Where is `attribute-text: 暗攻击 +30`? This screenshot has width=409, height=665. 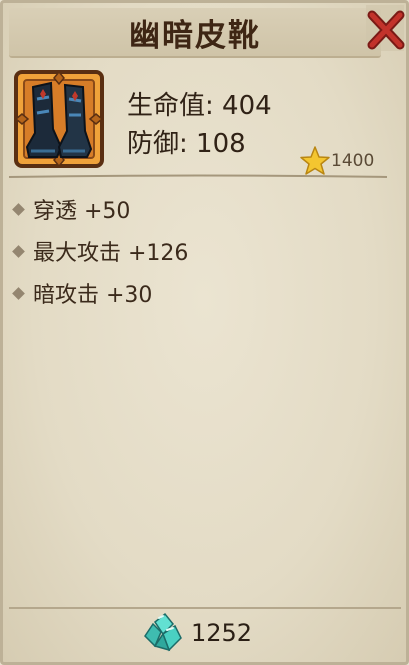
attribute-text: 暗攻击 +30 is located at coordinates (93, 295).